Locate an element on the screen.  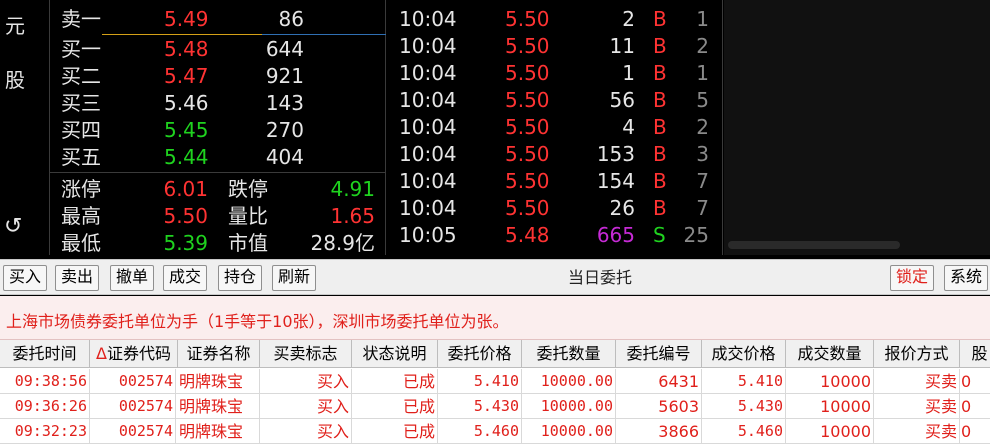
sell-button: 卖出 is located at coordinates (77, 278).